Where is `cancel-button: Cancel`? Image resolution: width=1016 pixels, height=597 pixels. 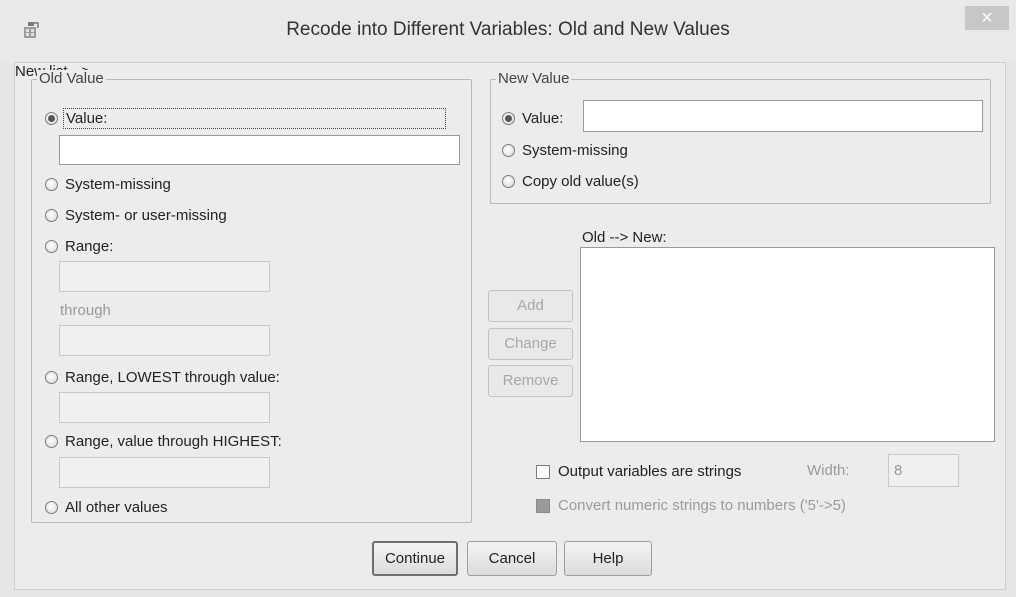 cancel-button: Cancel is located at coordinates (512, 558).